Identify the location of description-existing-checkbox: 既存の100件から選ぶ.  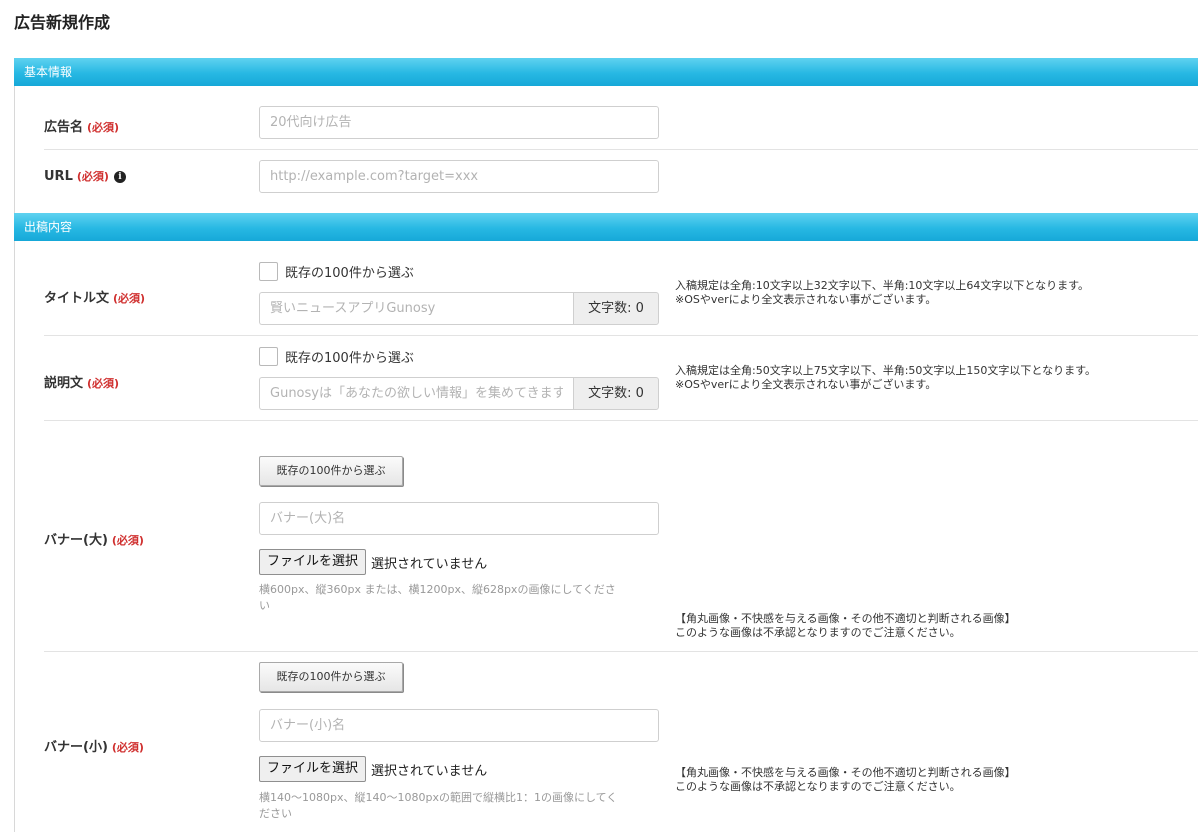
(336, 356).